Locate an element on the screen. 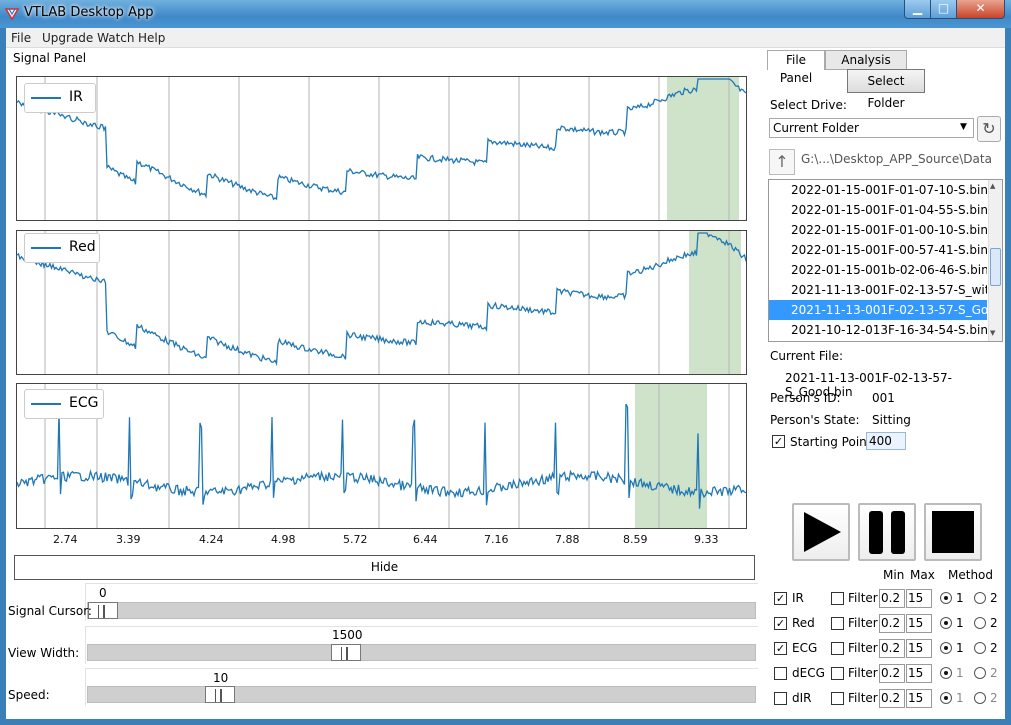 The width and height of the screenshot is (1011, 725). tab-analysis-panel: Analysis Panel is located at coordinates (866, 67).